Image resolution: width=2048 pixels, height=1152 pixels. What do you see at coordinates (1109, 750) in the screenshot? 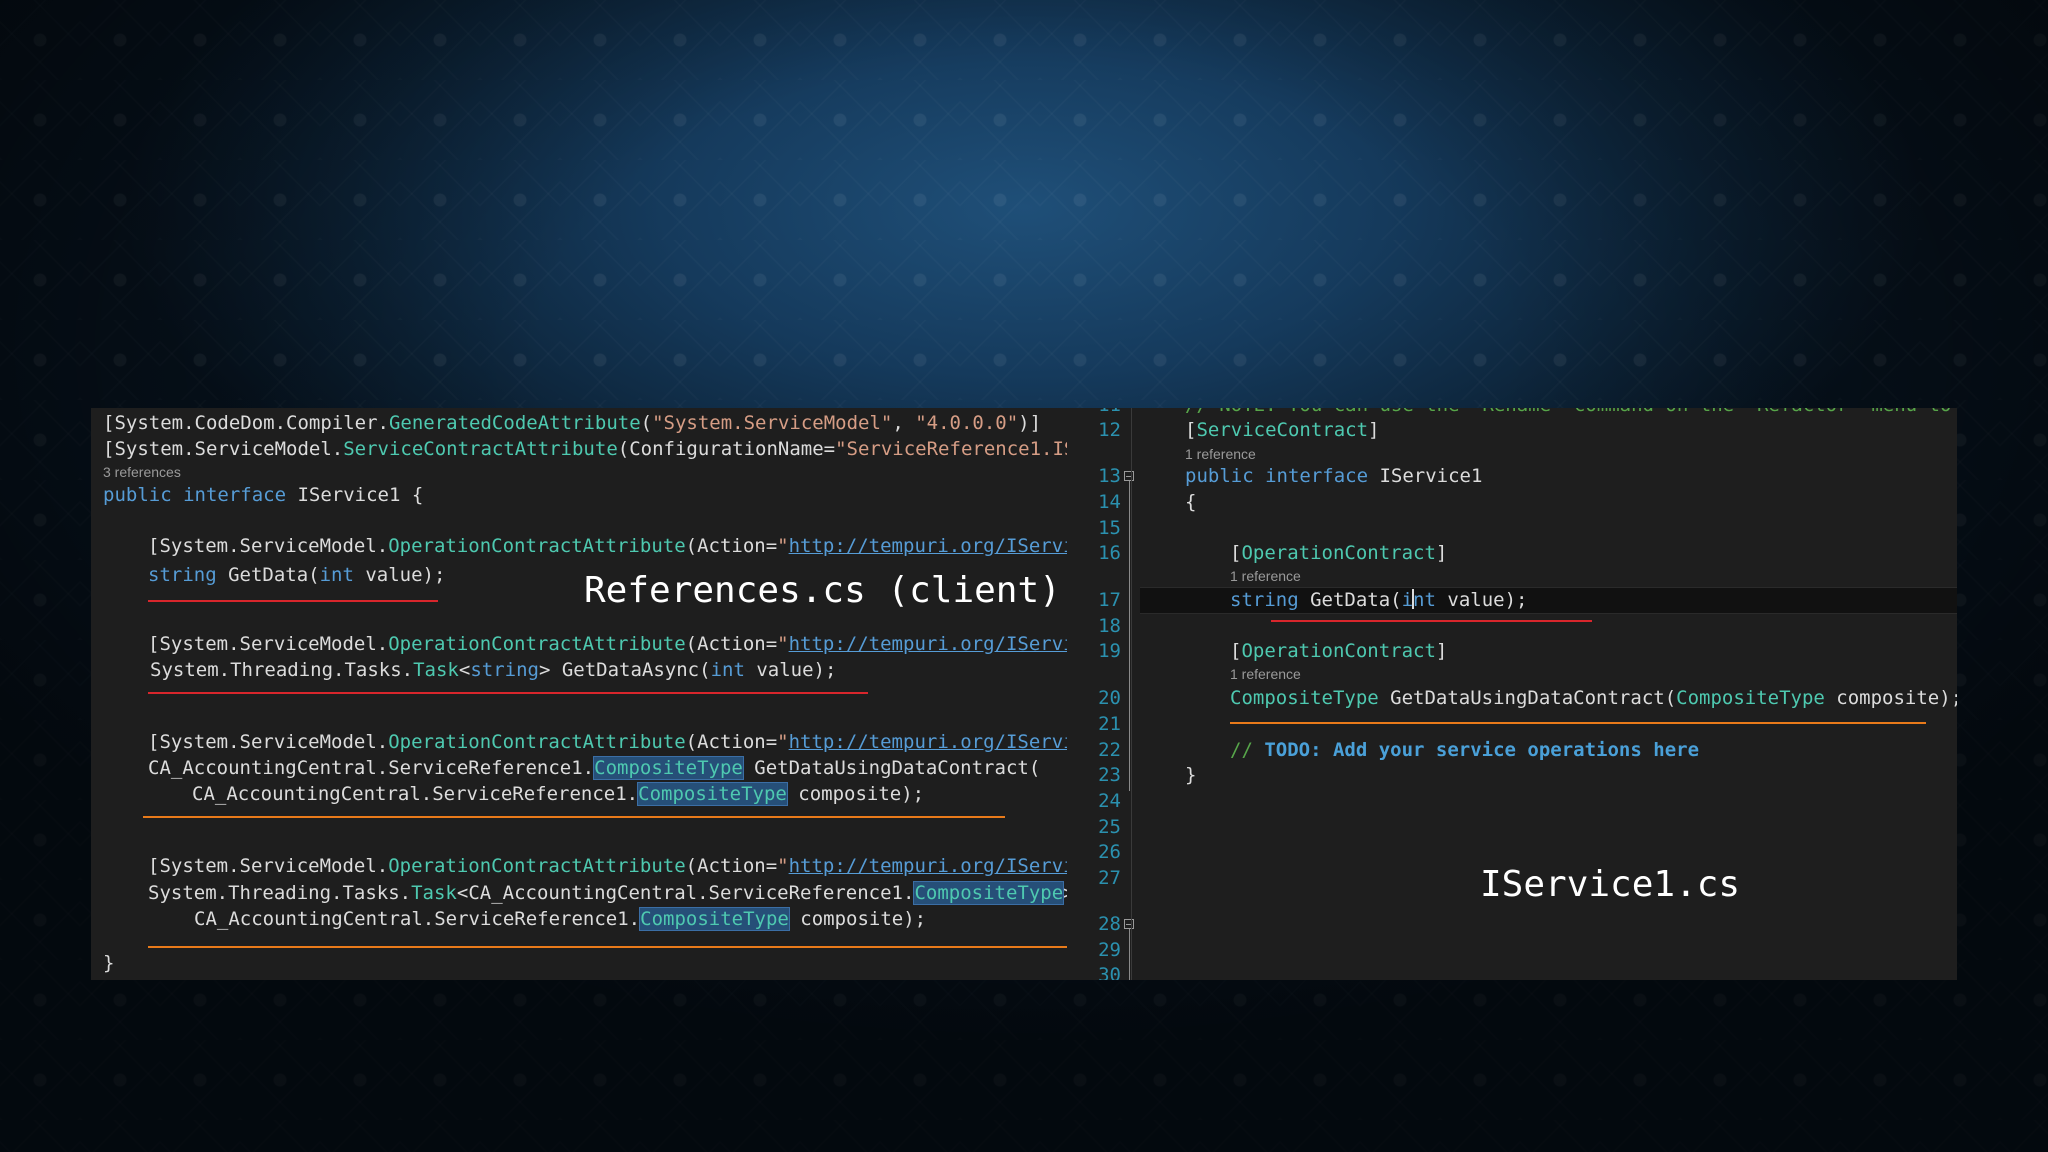
I see `line-number: 22` at bounding box center [1109, 750].